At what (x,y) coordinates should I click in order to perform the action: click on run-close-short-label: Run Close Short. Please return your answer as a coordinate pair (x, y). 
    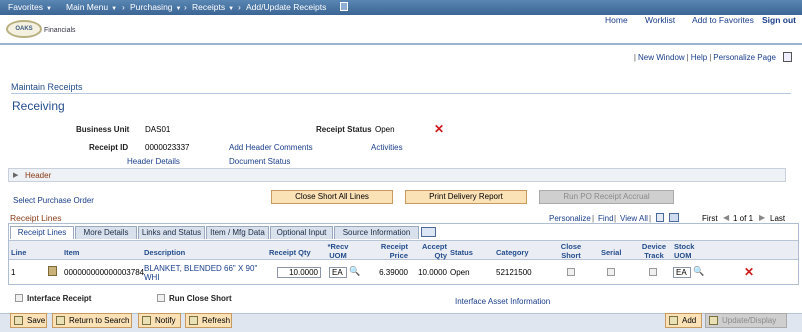
    Looking at the image, I should click on (200, 298).